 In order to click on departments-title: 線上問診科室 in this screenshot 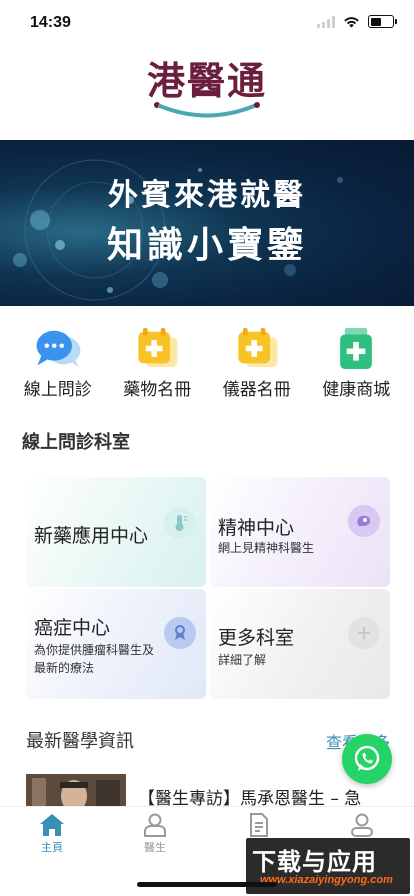, I will do `click(76, 442)`.